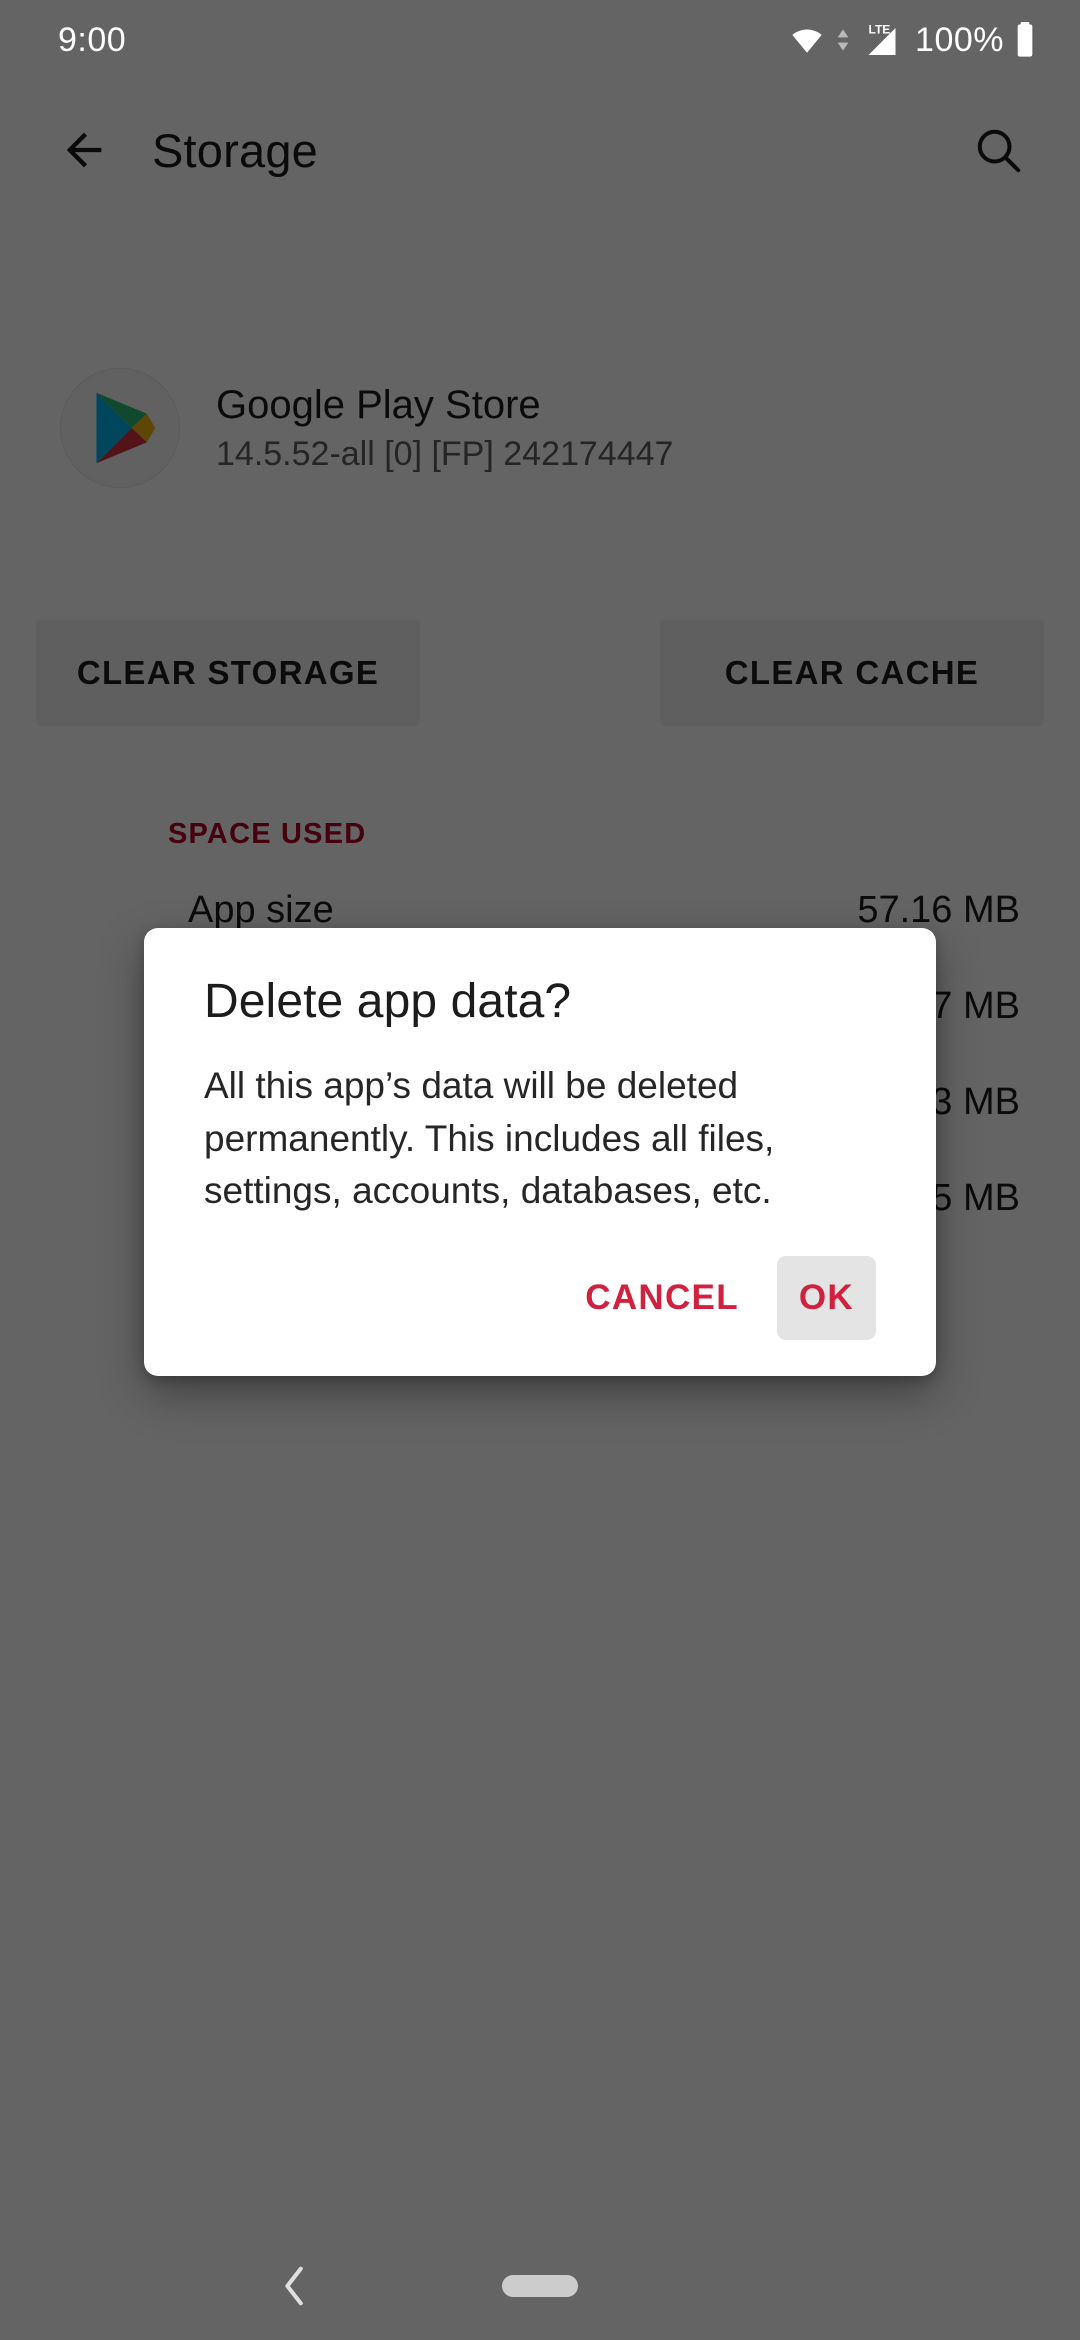 The height and width of the screenshot is (2340, 1080). I want to click on nav-home-pill-icon, so click(540, 2286).